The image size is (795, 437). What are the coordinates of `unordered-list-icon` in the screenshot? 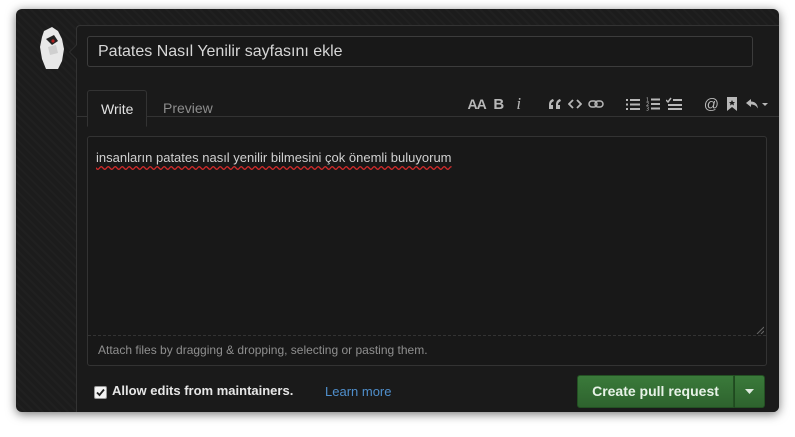 It's located at (632, 104).